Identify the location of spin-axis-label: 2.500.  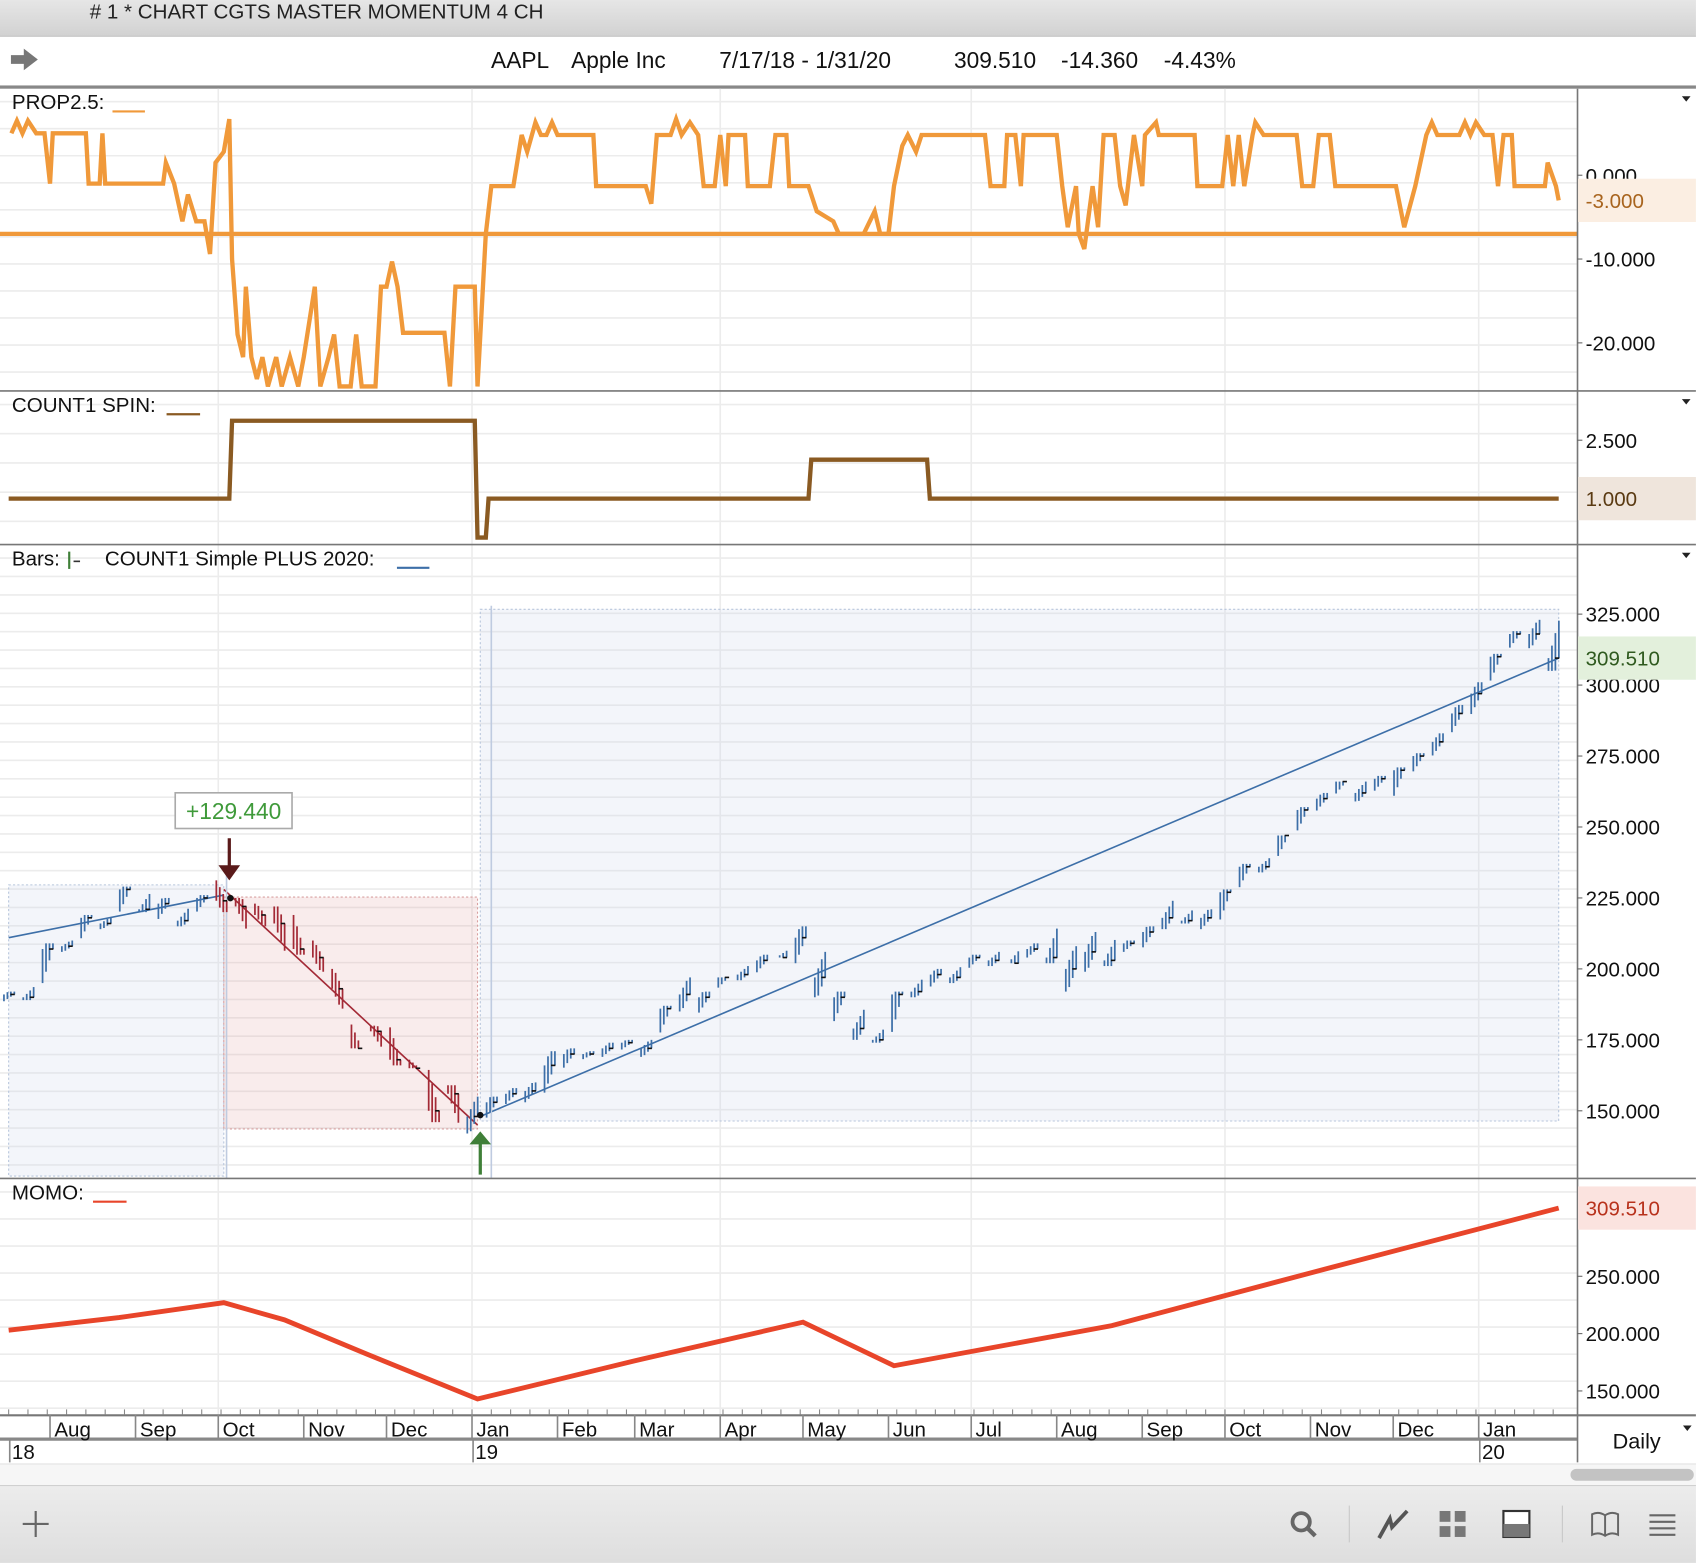
(1611, 441).